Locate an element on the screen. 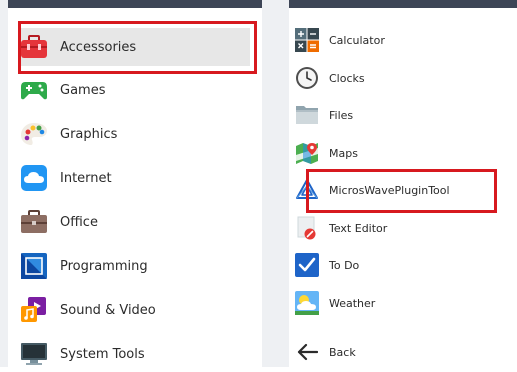 The width and height of the screenshot is (517, 372). app-microswavuplugintool: MicrosWavePluginTool is located at coordinates (400, 190).